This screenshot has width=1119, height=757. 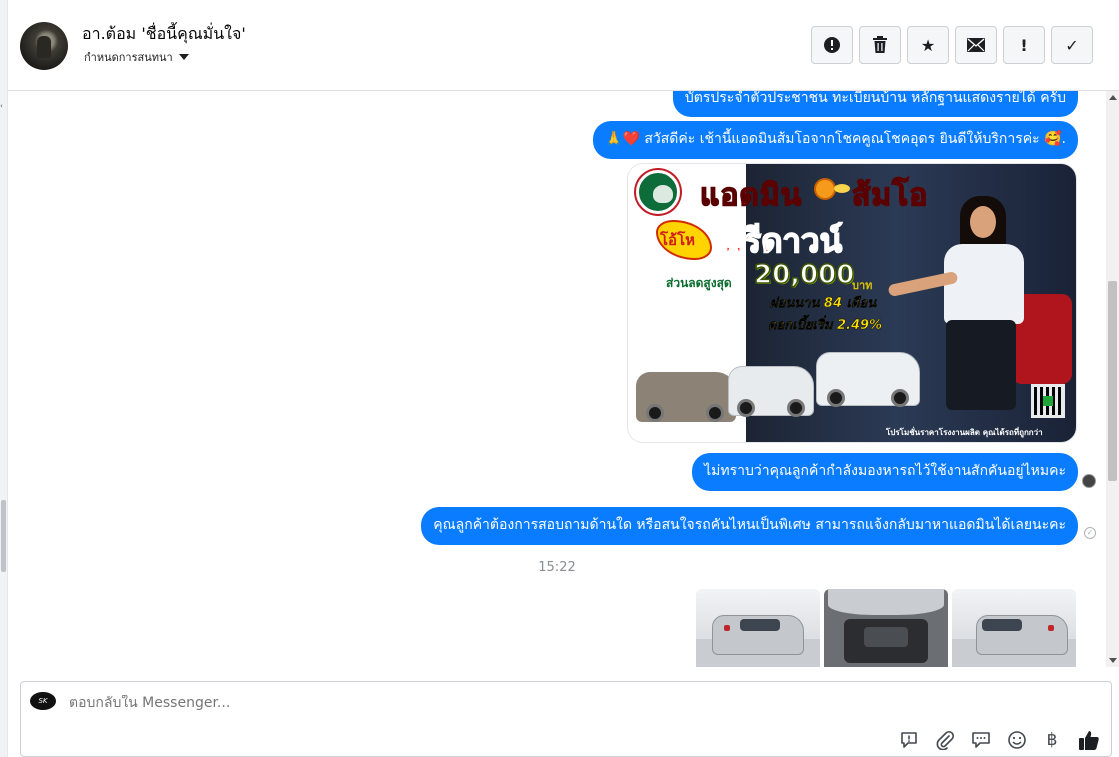 I want to click on paperclip-icon, so click(x=945, y=740).